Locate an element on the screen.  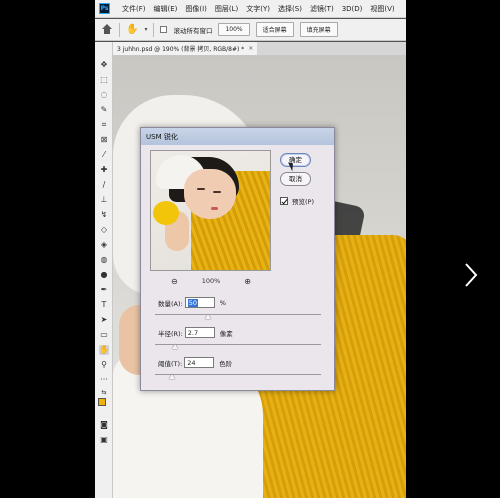
chevron-down-icon: ▾ is located at coordinates (145, 29).